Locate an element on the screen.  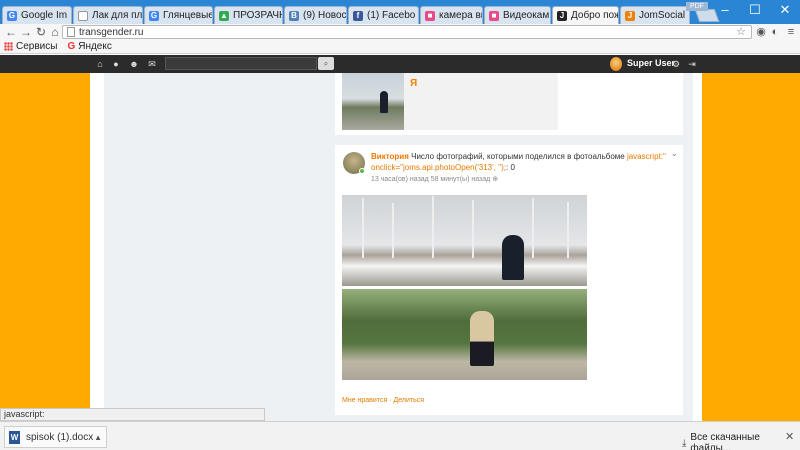
status-bubble: javascript: is located at coordinates (132, 414).